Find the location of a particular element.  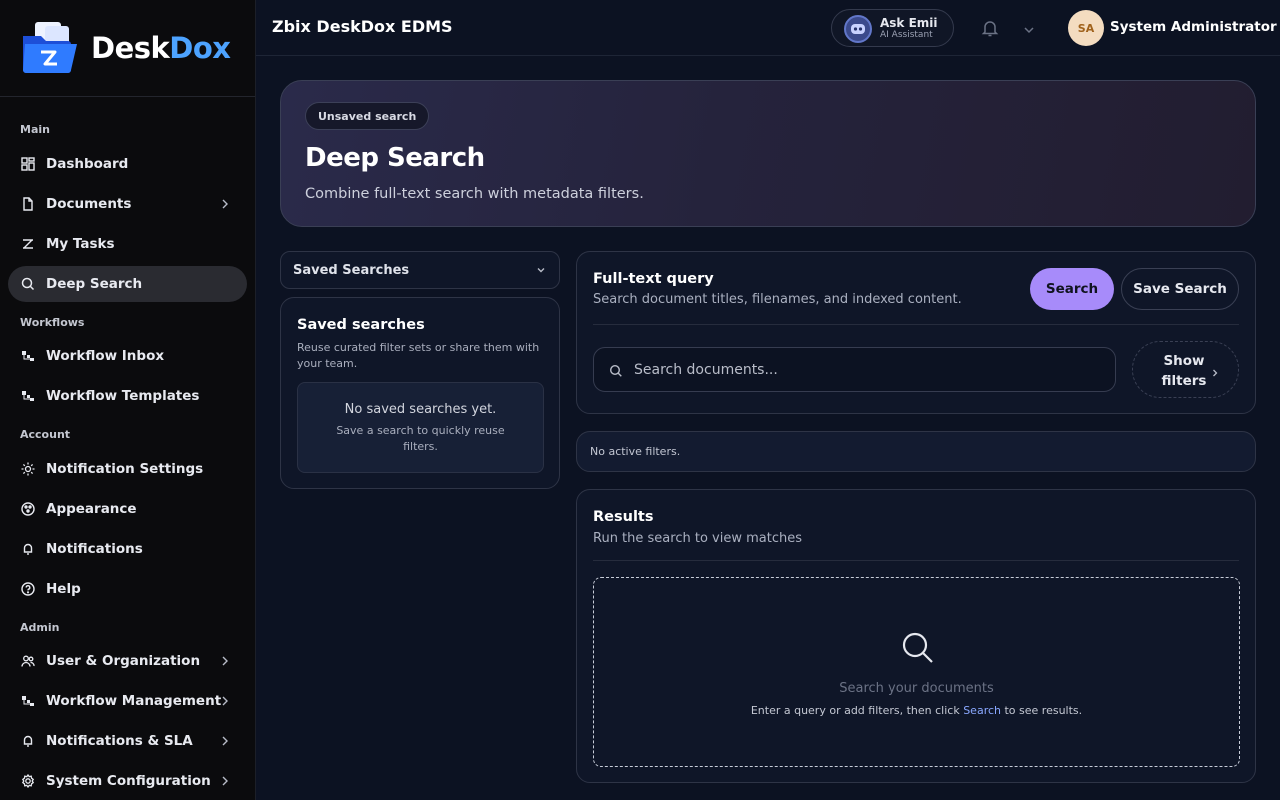

show-filters-button: Show filters is located at coordinates (1185, 369).